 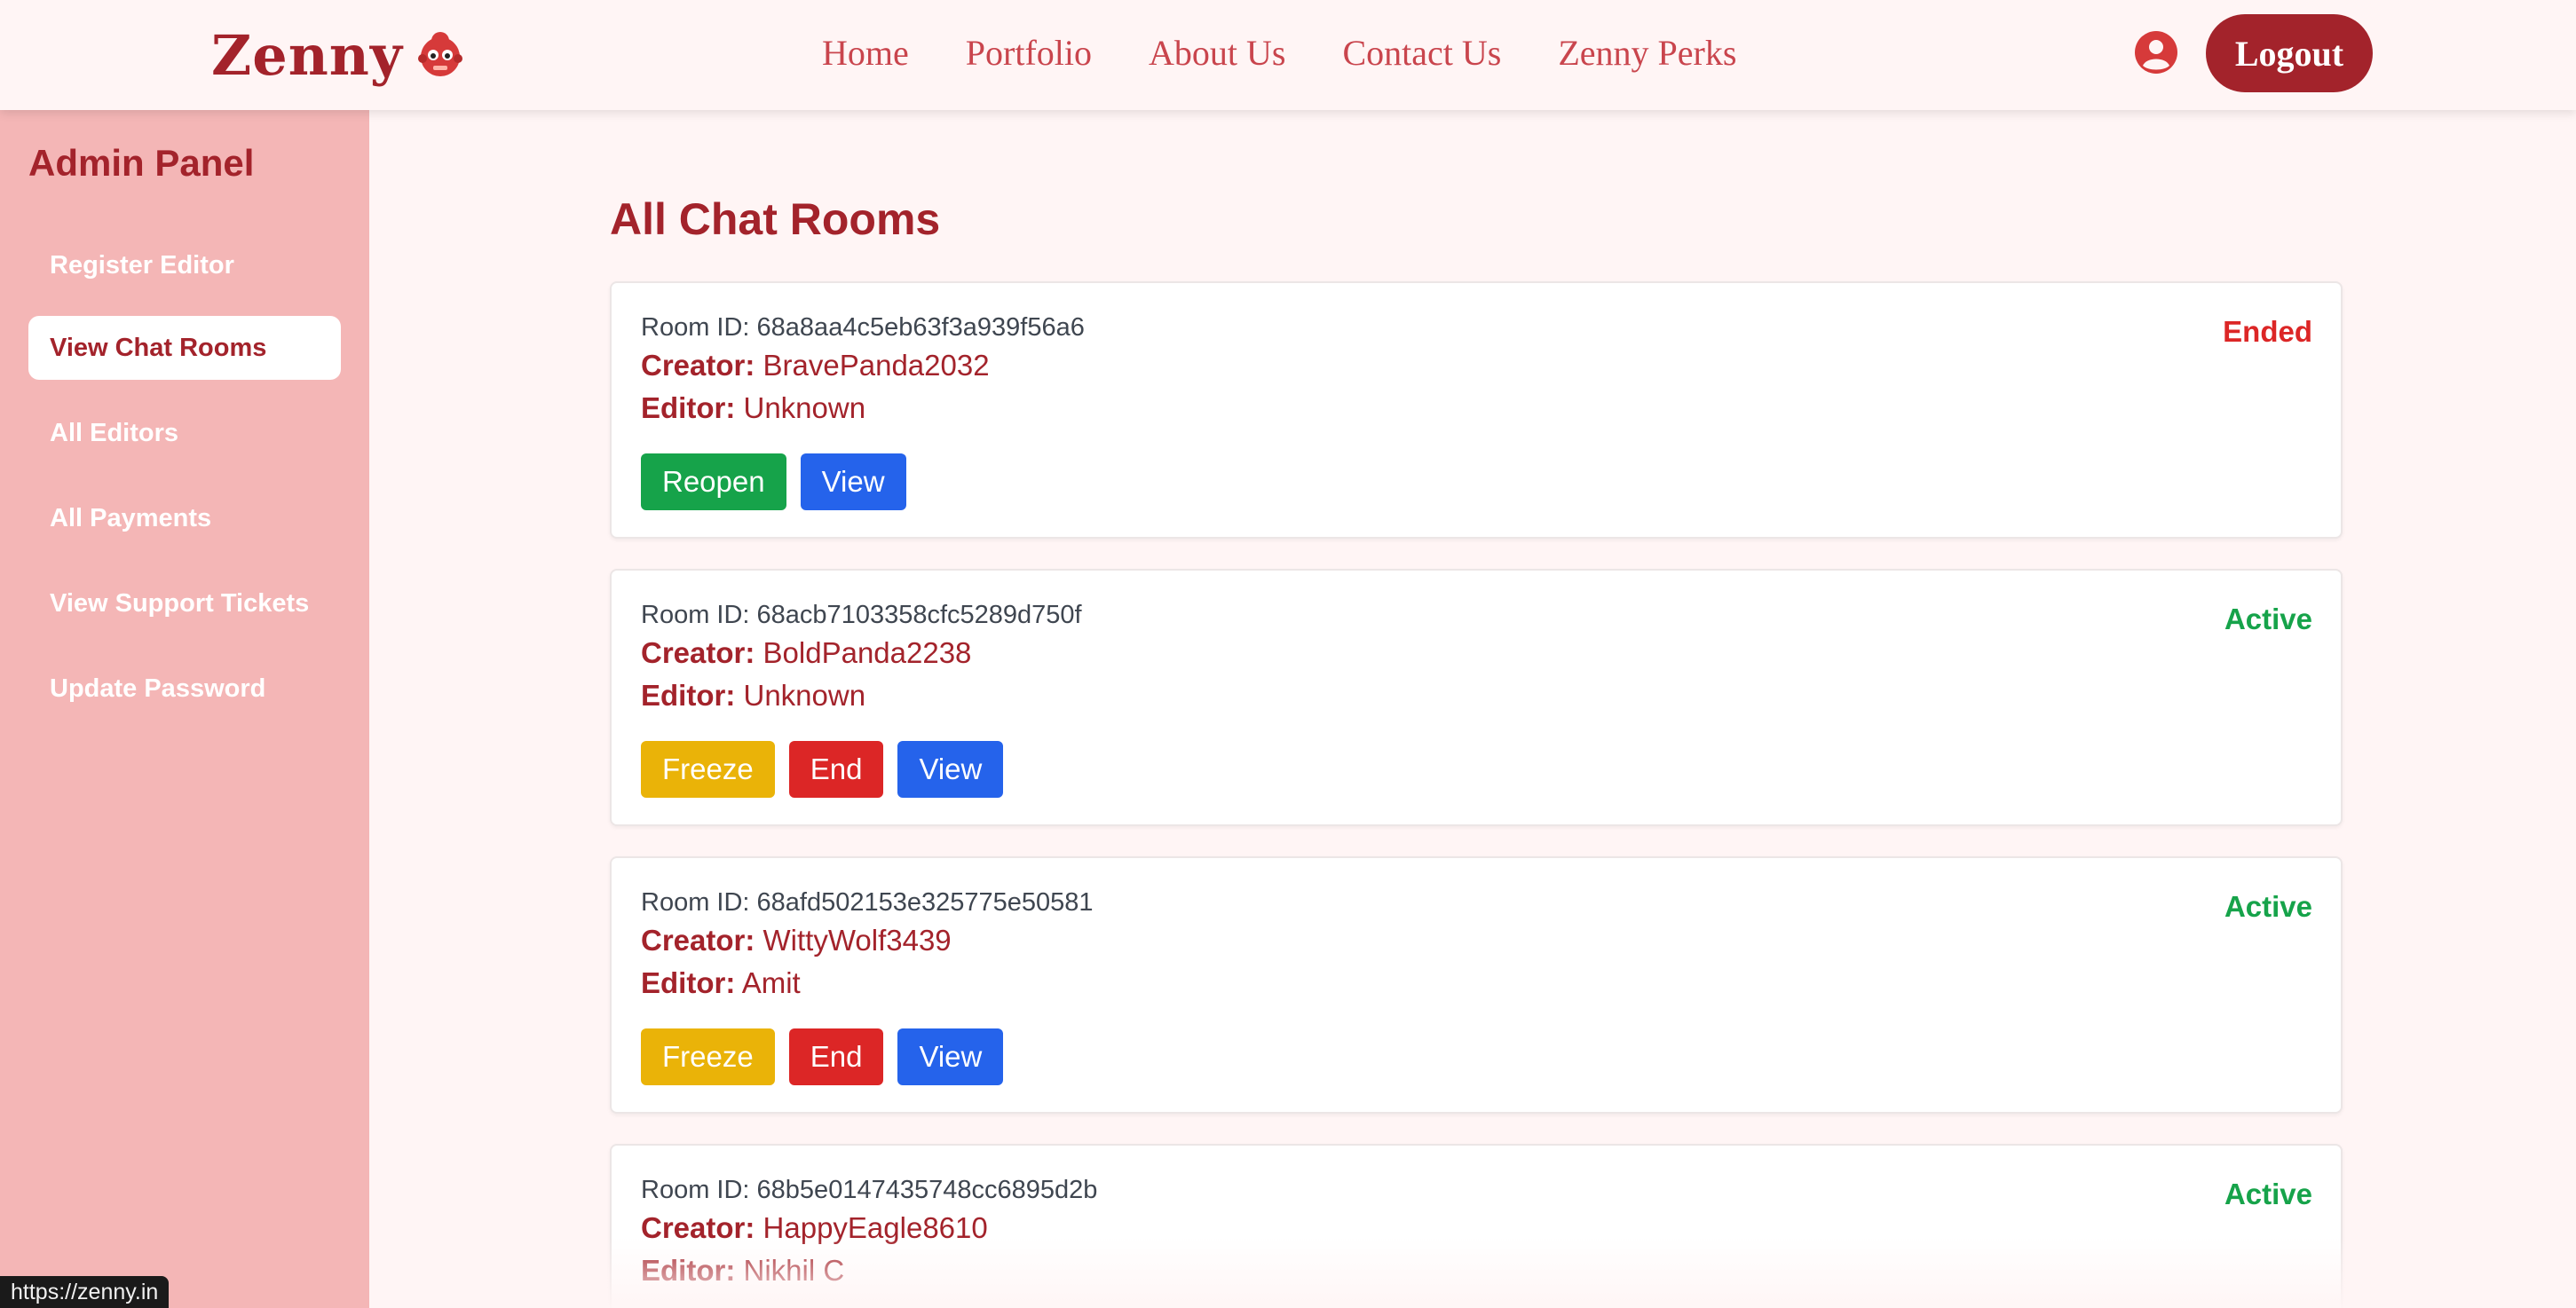 What do you see at coordinates (141, 163) in the screenshot?
I see `sidebar-title: Admin Panel` at bounding box center [141, 163].